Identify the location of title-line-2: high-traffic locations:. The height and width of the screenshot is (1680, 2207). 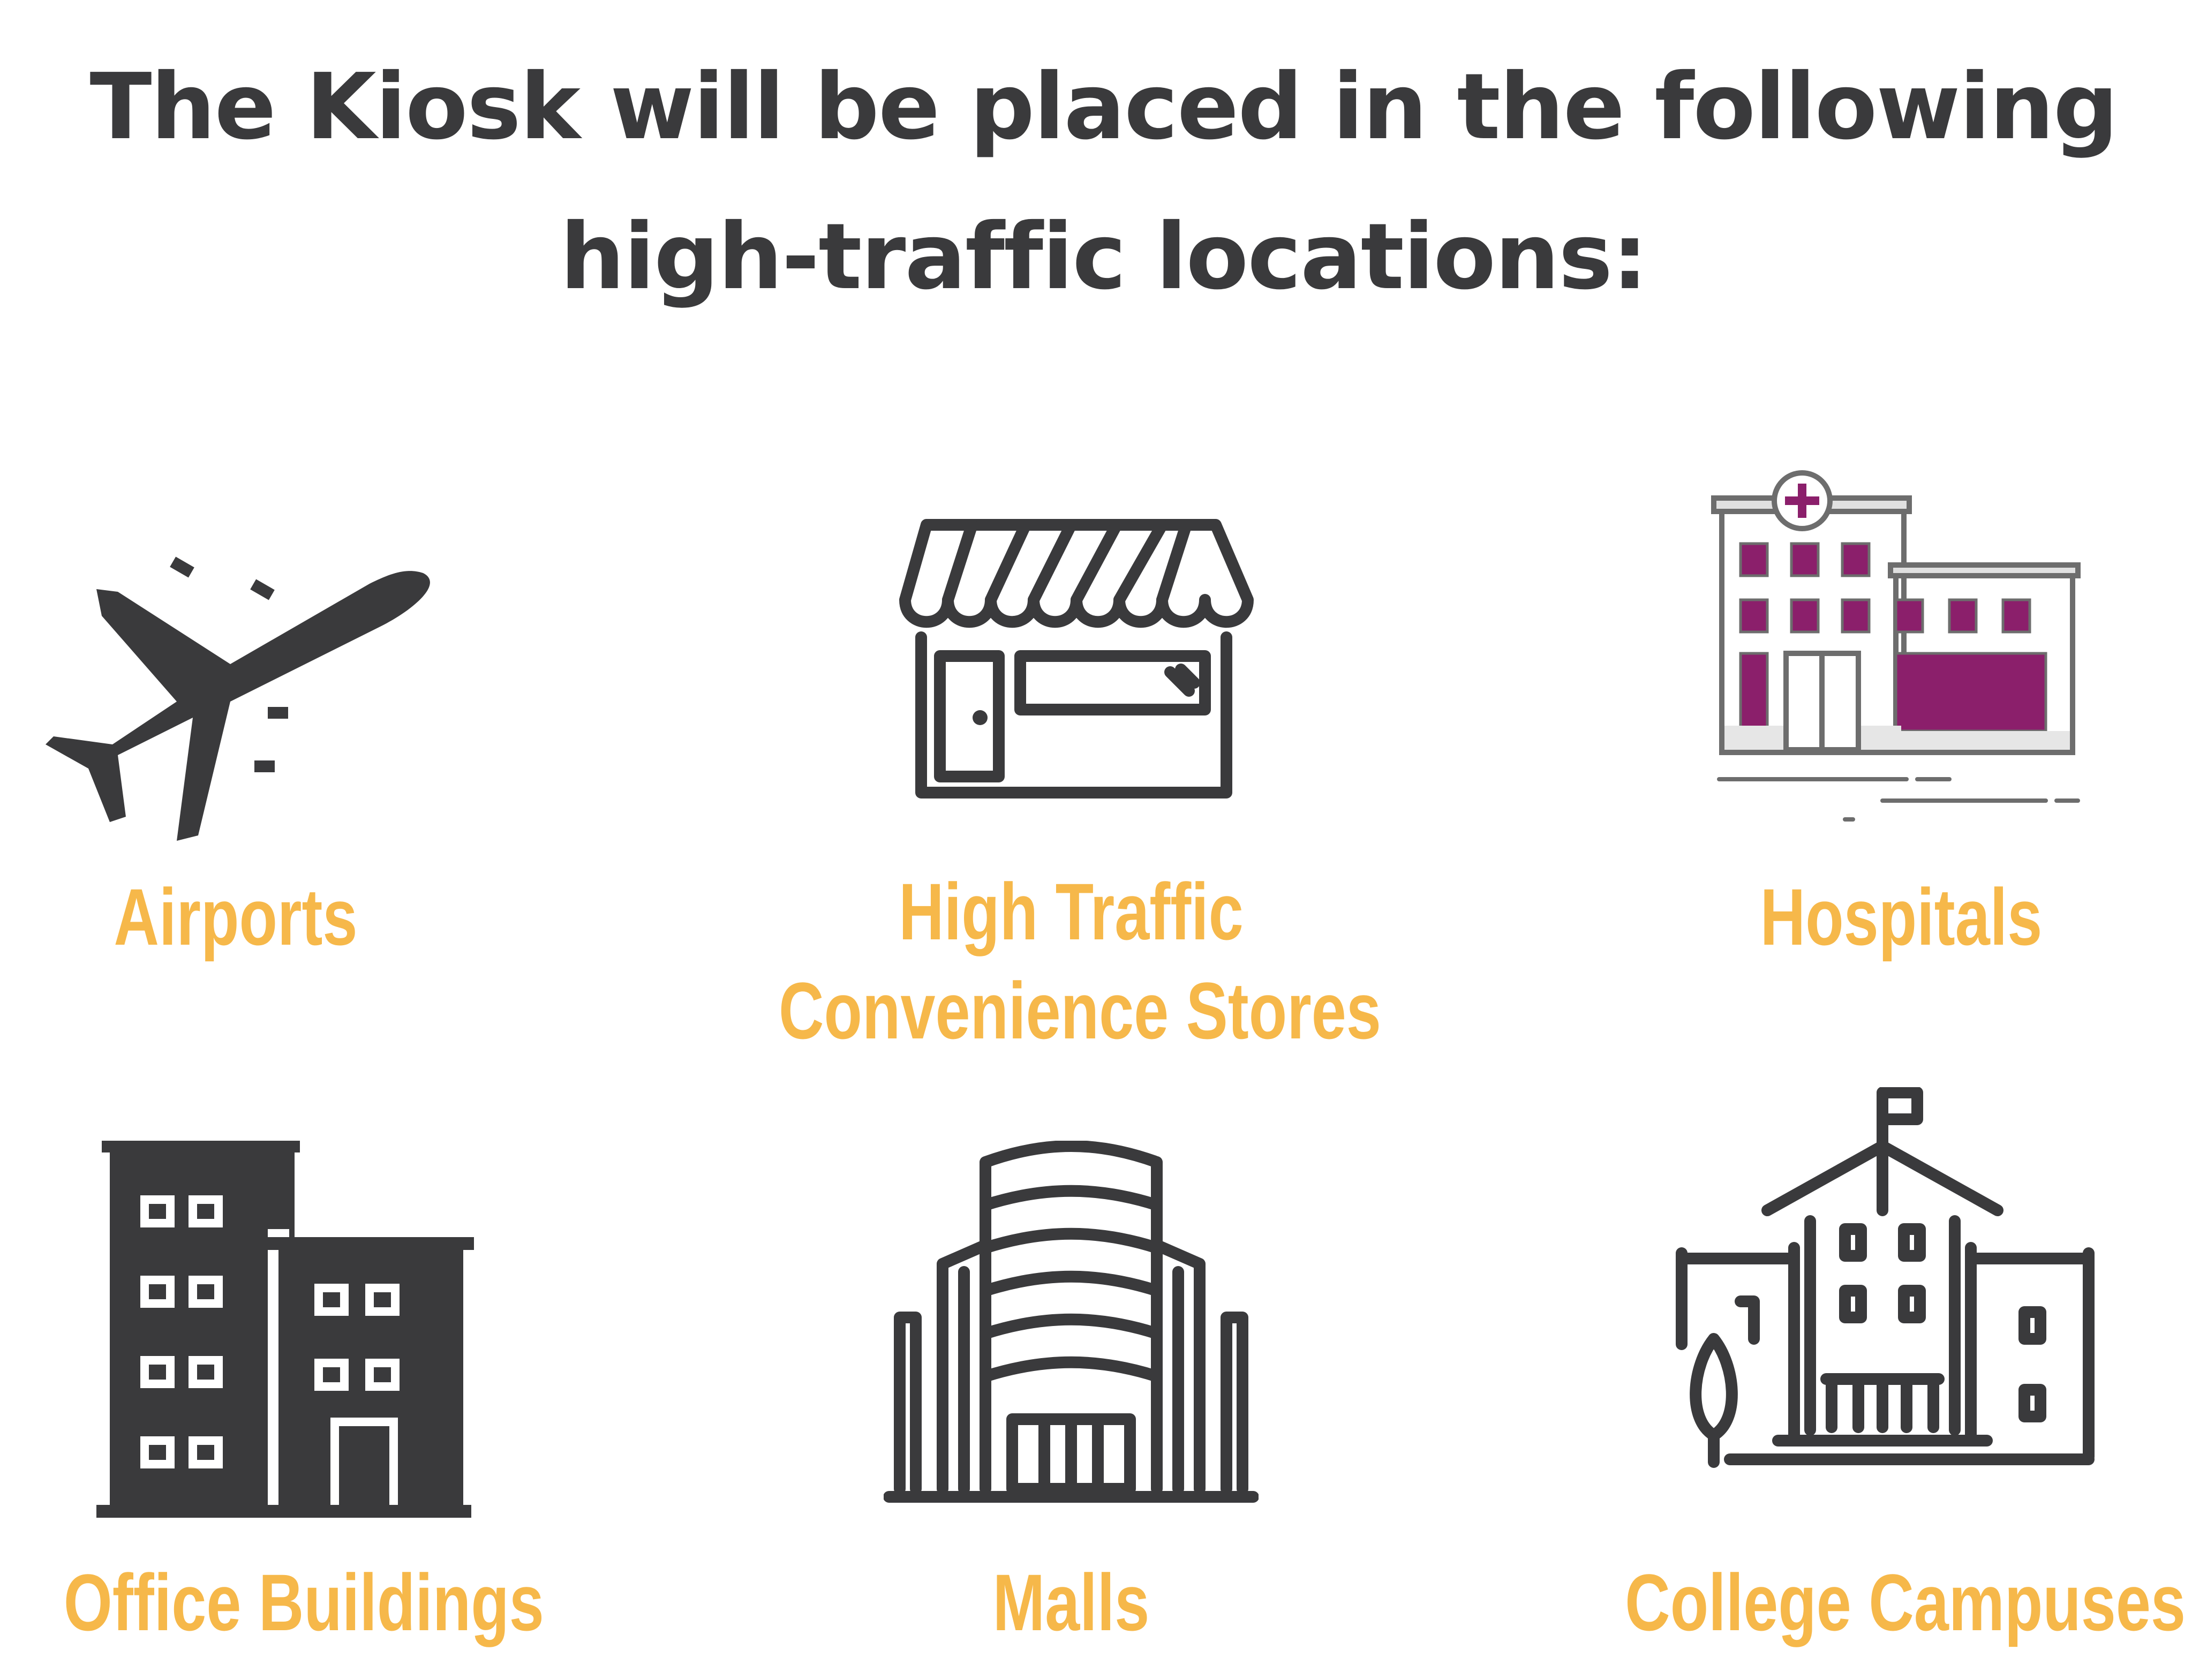
(1104, 257).